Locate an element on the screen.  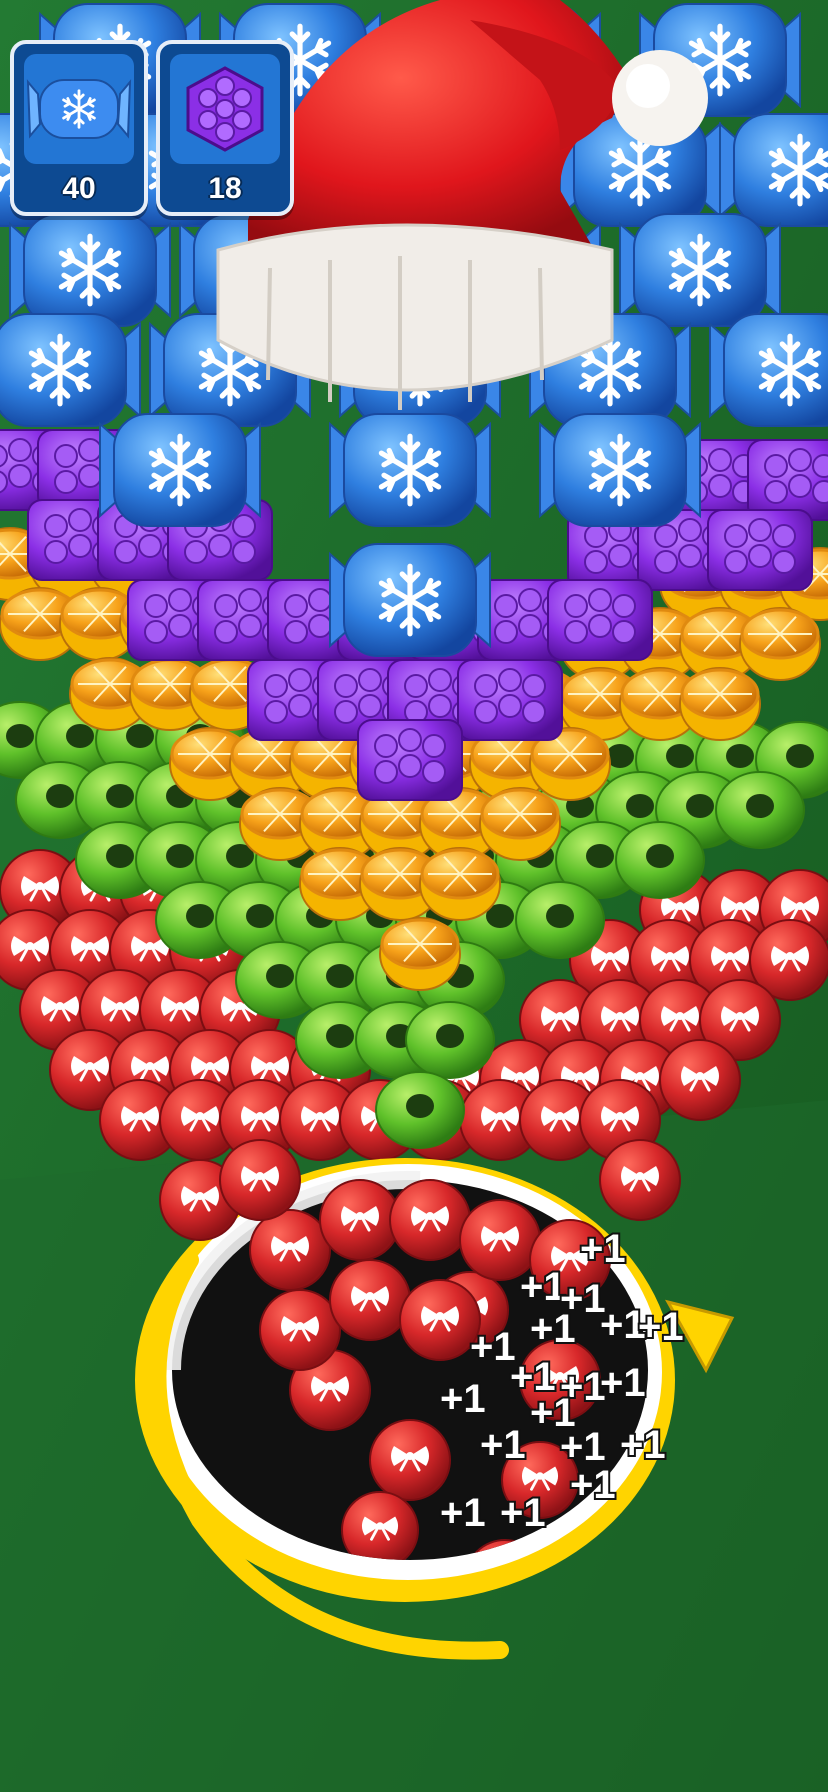
goal-count-candy: 40 is located at coordinates (79, 188).